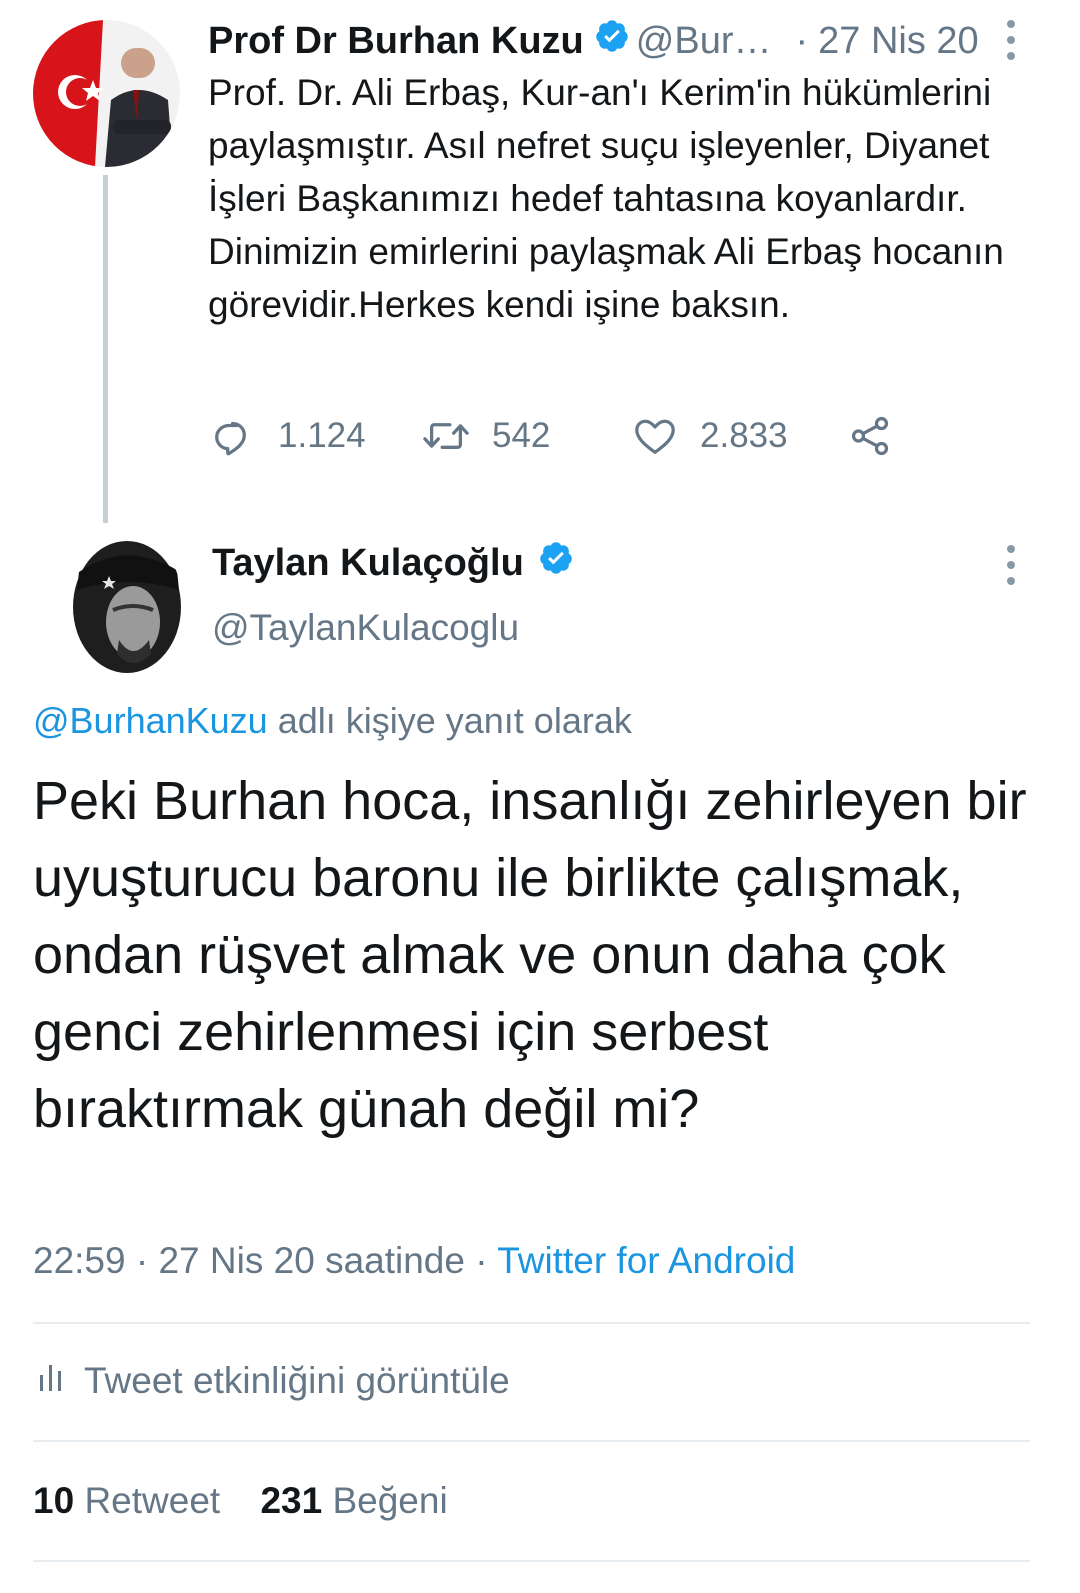 This screenshot has width=1080, height=1593. I want to click on bar-chart-icon, so click(51, 1381).